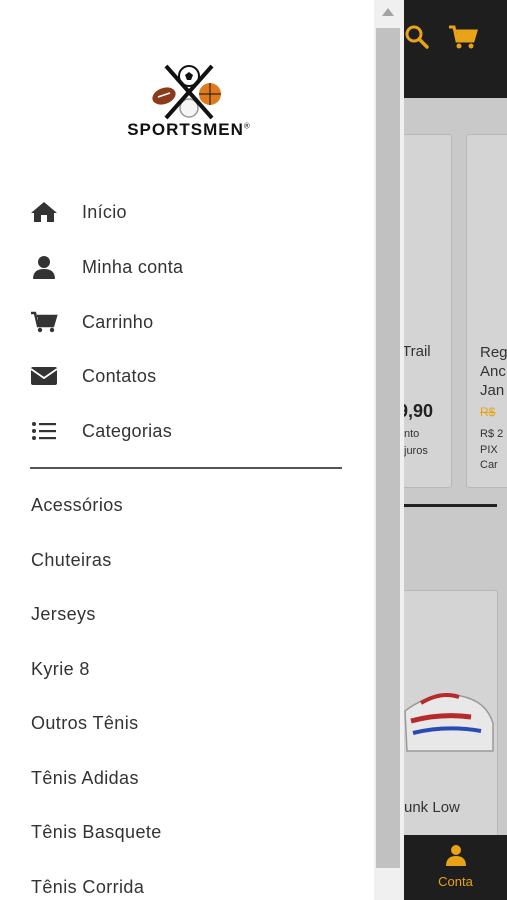 Image resolution: width=507 pixels, height=900 pixels. I want to click on category-item-outros-tenis: Outros Tênis, so click(85, 723).